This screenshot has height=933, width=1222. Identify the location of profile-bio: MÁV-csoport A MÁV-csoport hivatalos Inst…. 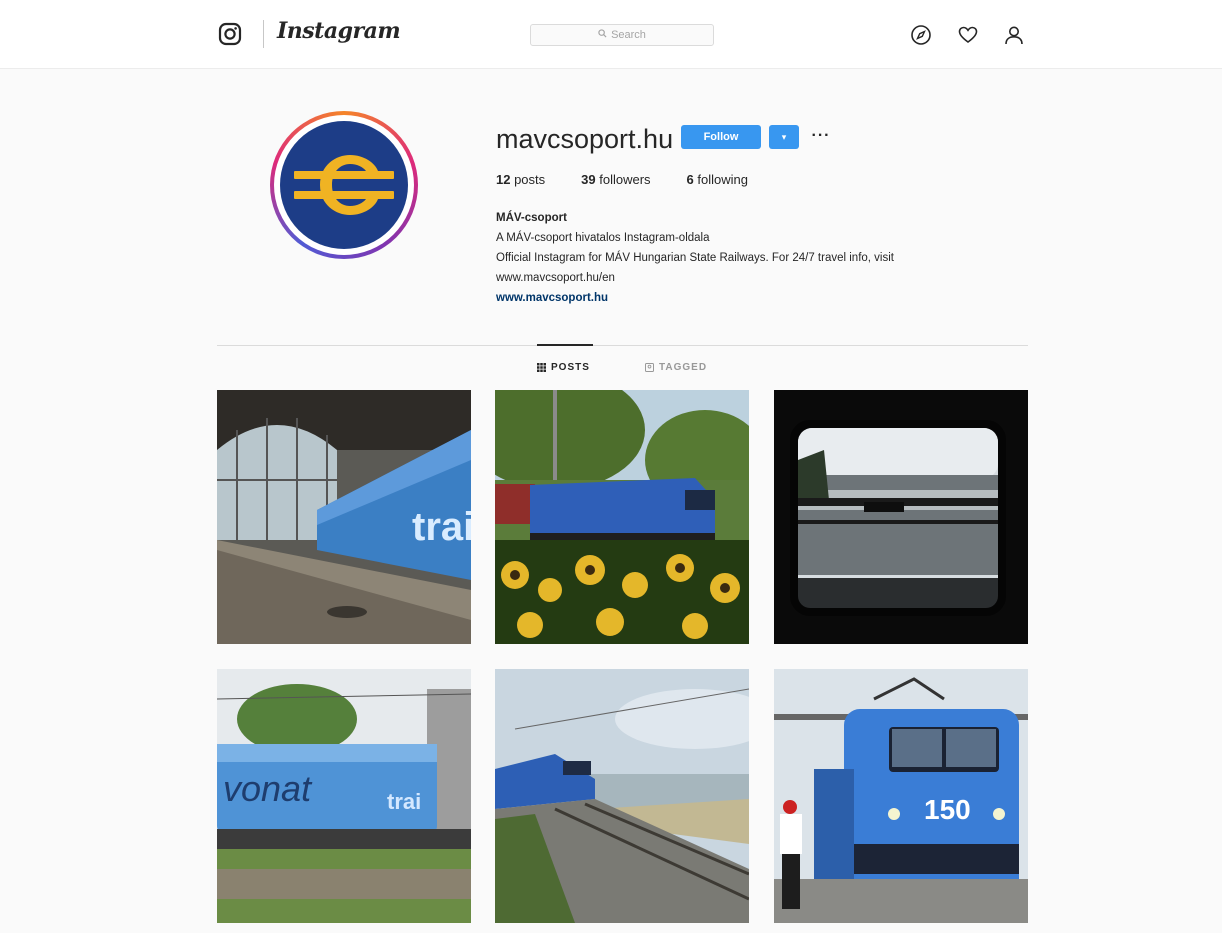
(695, 258).